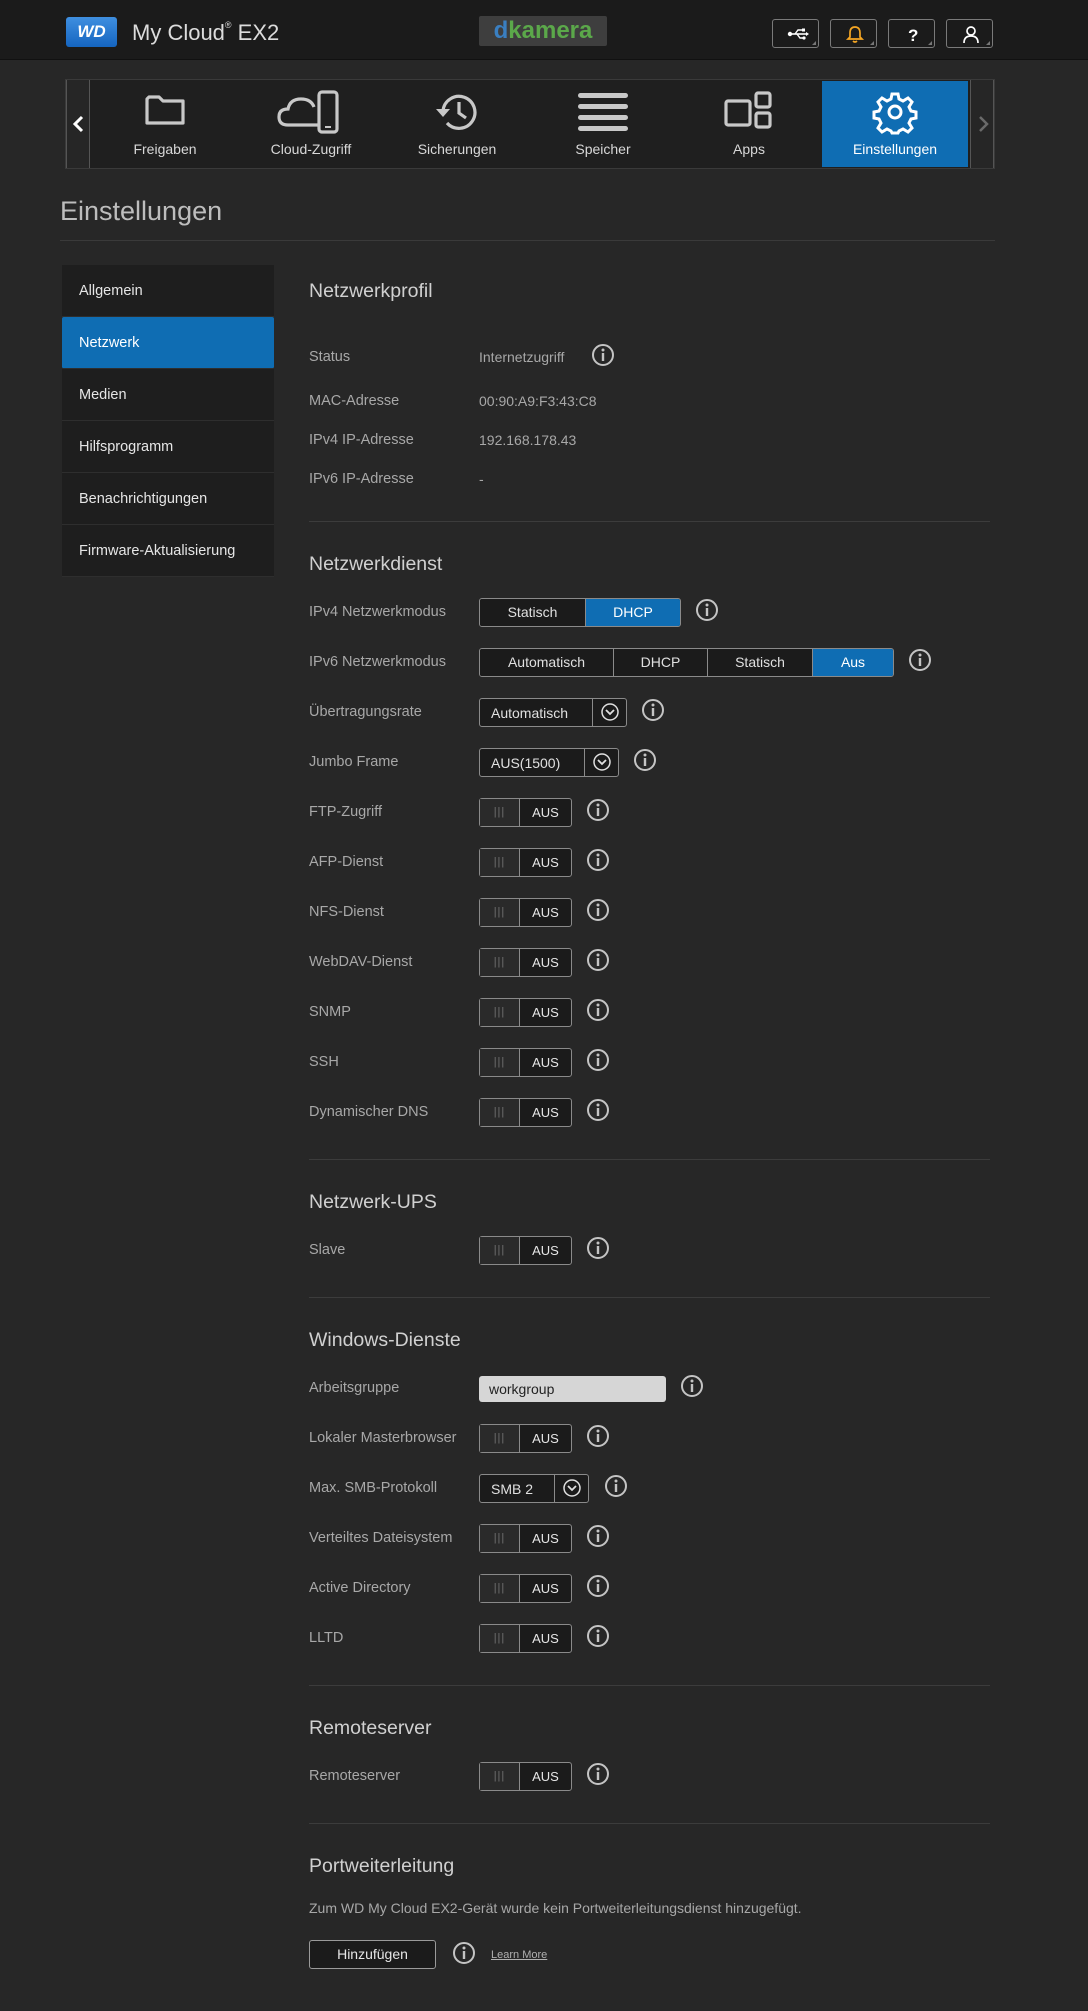 This screenshot has width=1088, height=2011. What do you see at coordinates (525, 1776) in the screenshot?
I see `remoteserver-toggle: ||| AUS` at bounding box center [525, 1776].